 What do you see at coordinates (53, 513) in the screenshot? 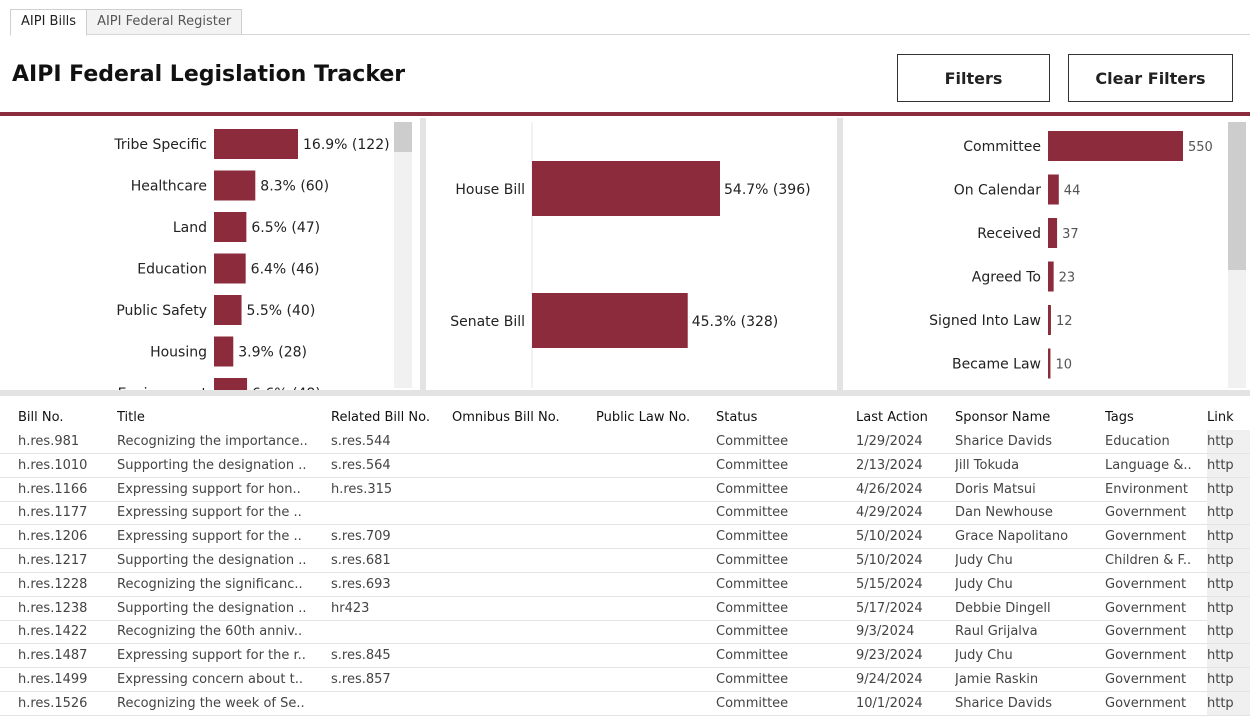
I see `cell-bill-no: h.res.1177` at bounding box center [53, 513].